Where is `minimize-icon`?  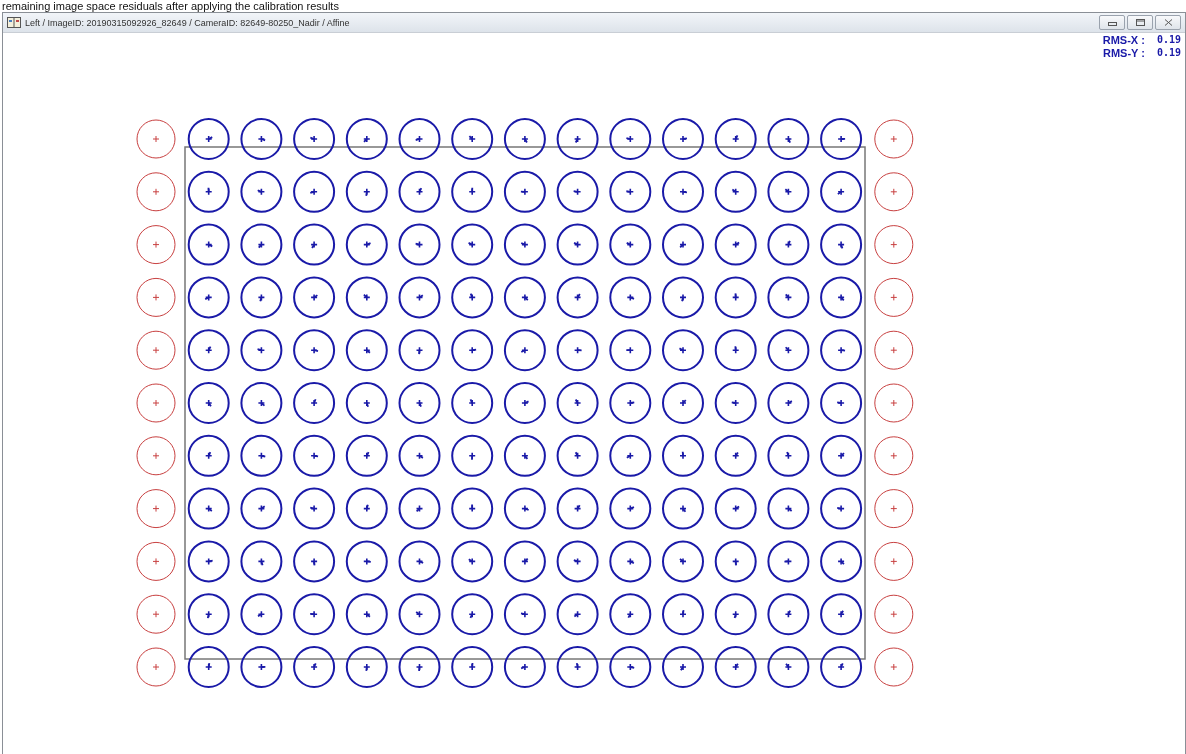
minimize-icon is located at coordinates (1112, 22).